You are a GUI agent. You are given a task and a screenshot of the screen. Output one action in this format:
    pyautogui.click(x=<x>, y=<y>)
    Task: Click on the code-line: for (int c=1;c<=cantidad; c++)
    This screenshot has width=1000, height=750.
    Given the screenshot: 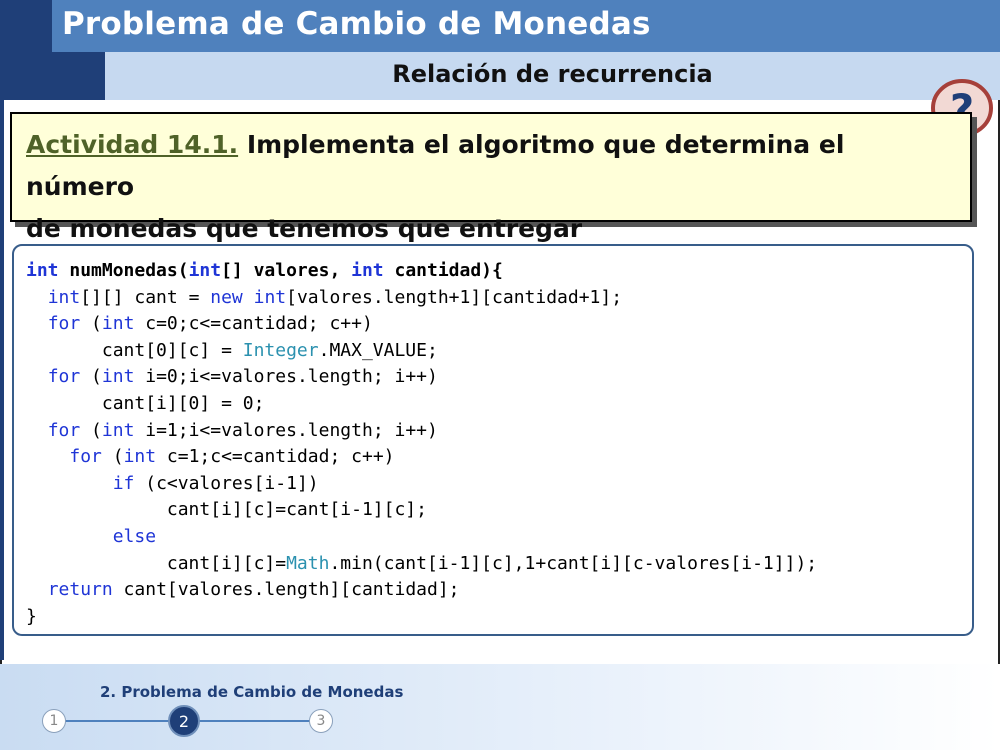 What is the action you would take?
    pyautogui.click(x=499, y=457)
    